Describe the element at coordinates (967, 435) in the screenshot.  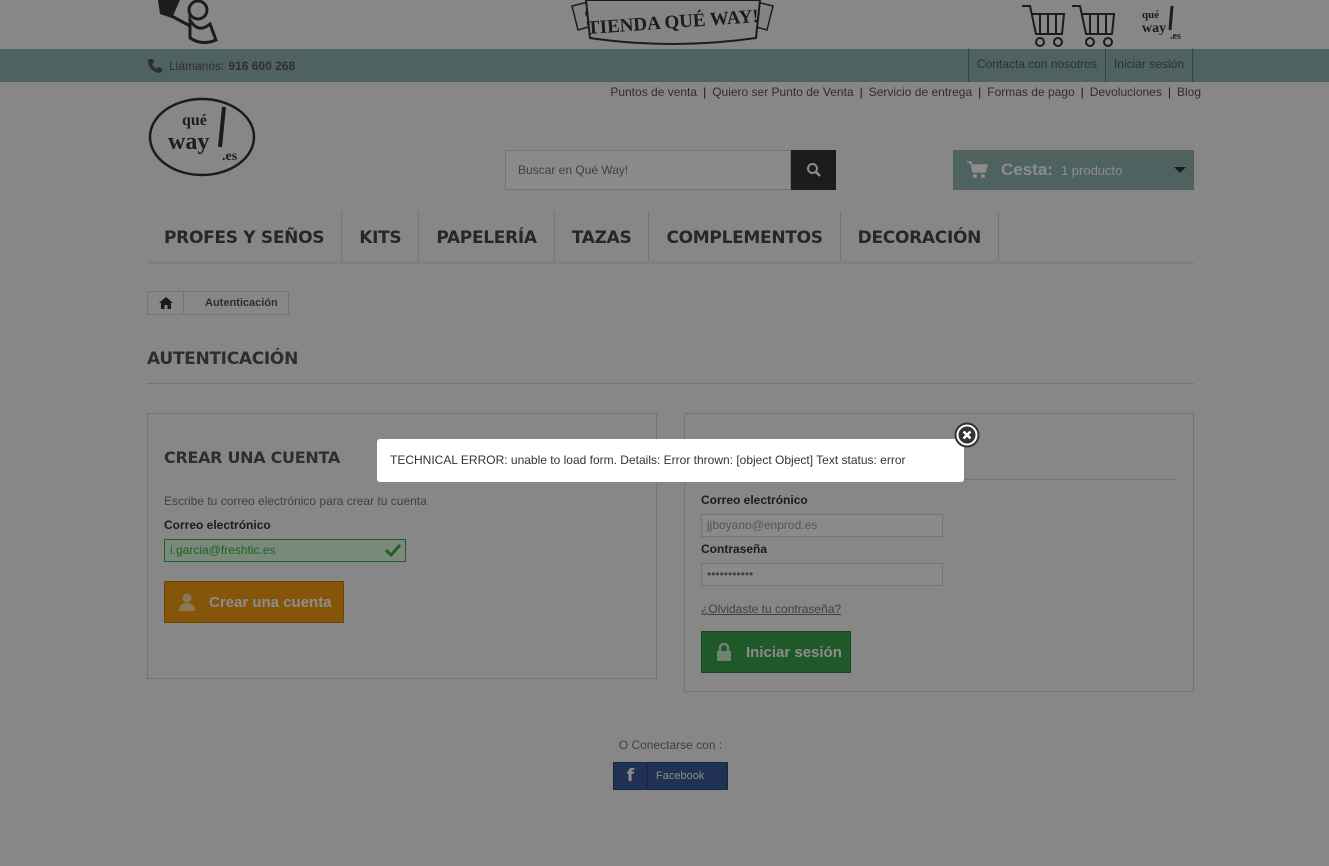
I see `close-icon` at that location.